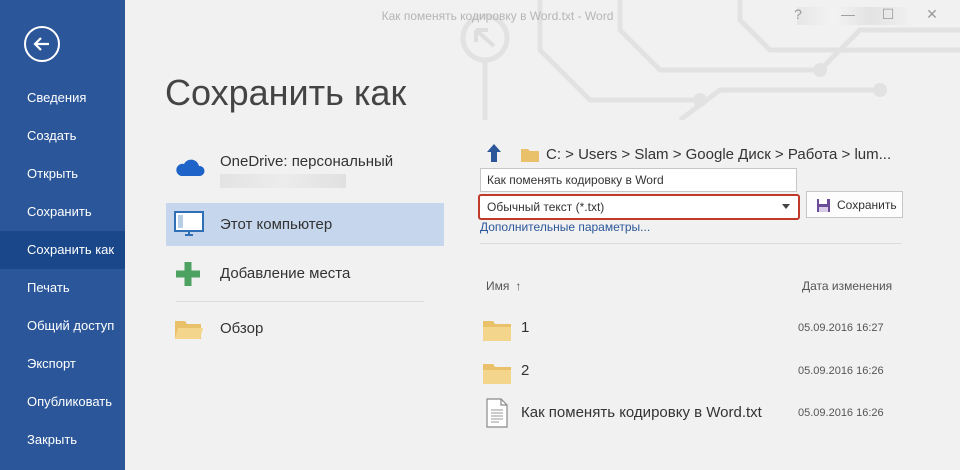  I want to click on page-title: Сохранить как, so click(286, 92).